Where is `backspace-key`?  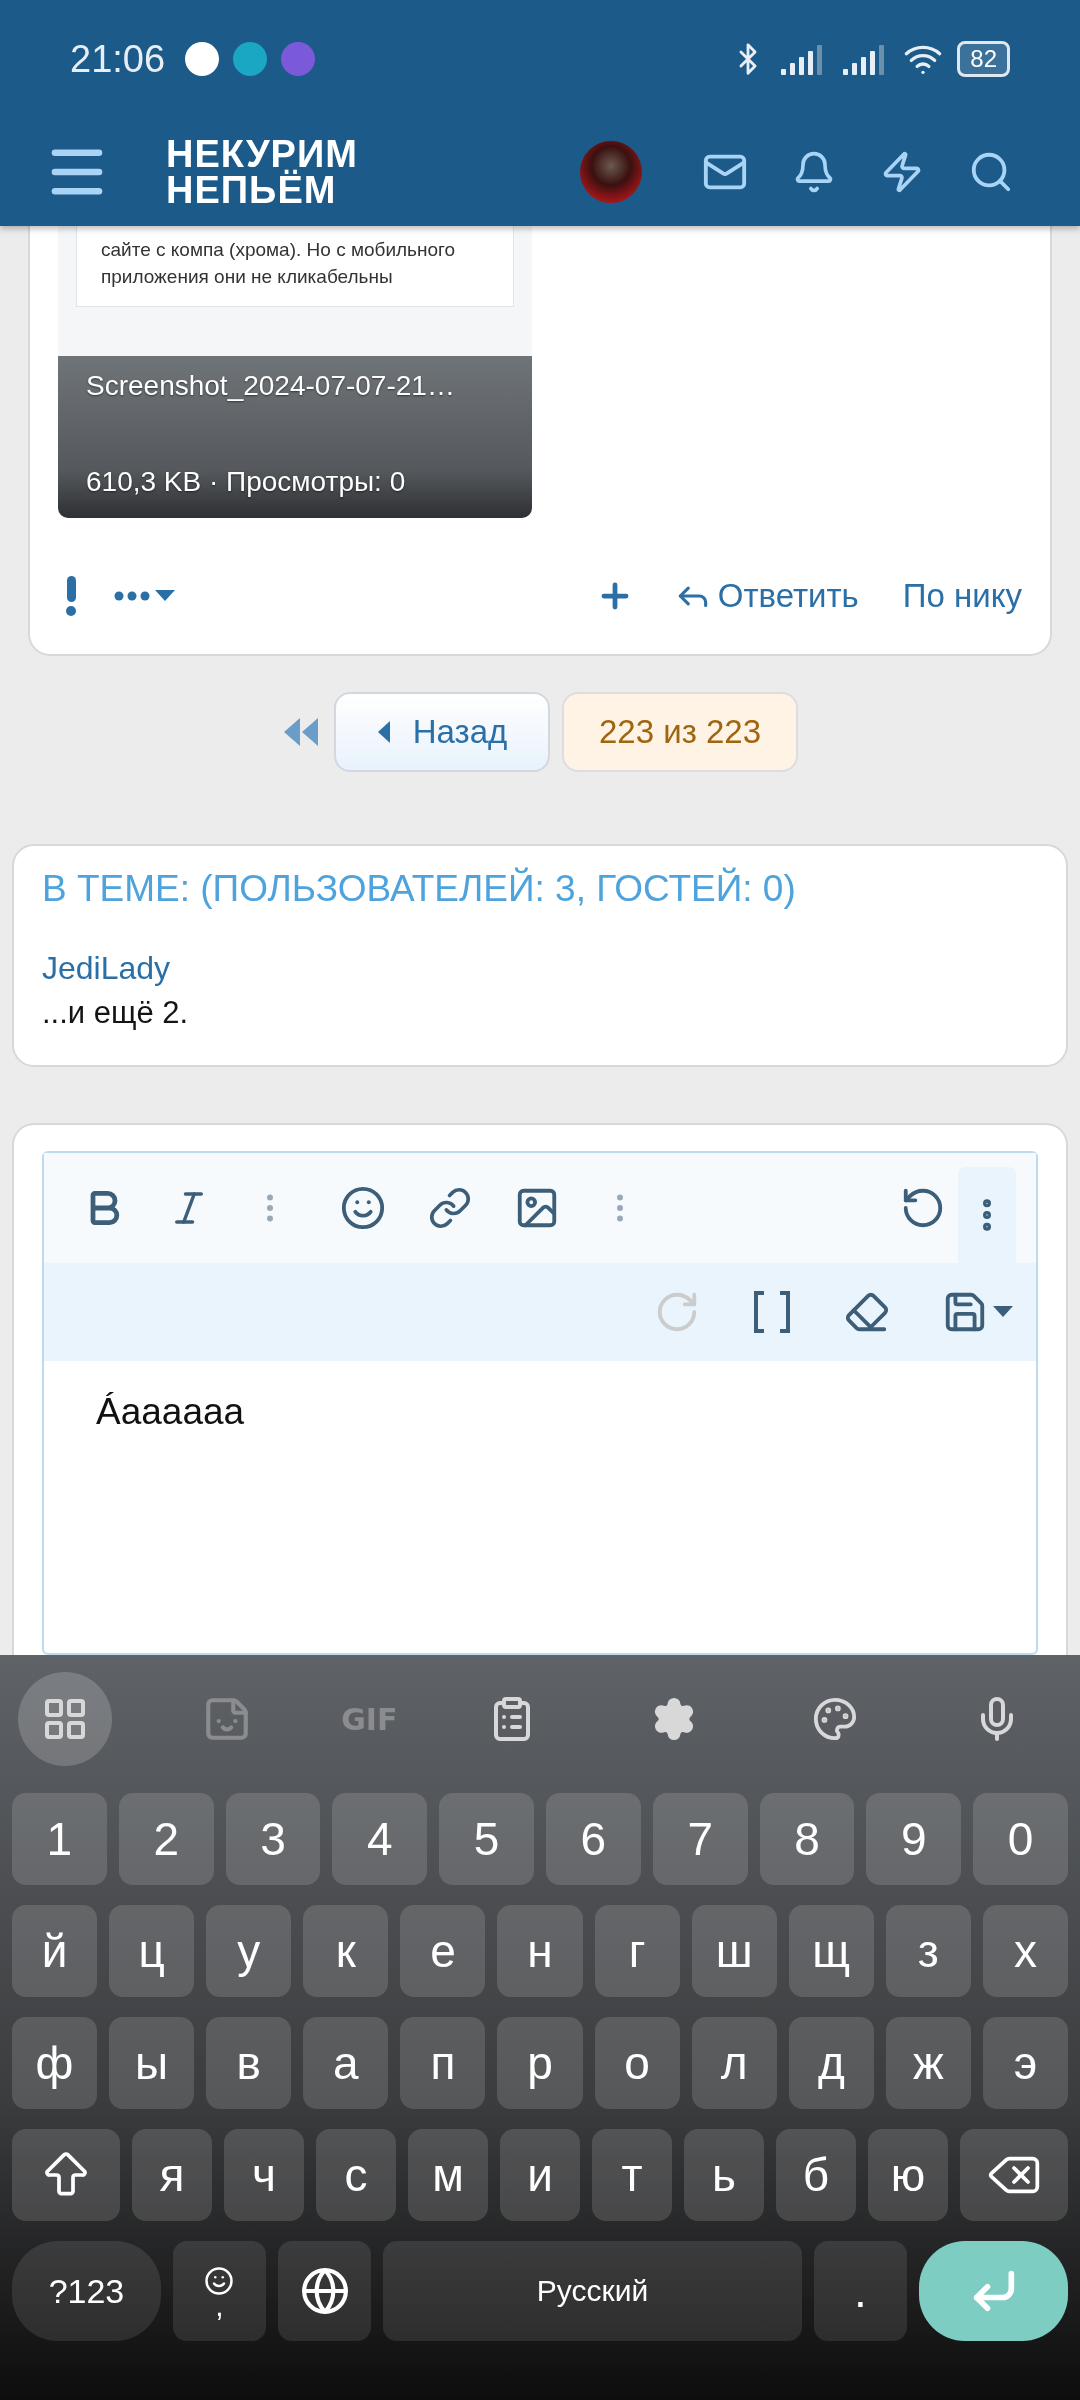 backspace-key is located at coordinates (1014, 2175).